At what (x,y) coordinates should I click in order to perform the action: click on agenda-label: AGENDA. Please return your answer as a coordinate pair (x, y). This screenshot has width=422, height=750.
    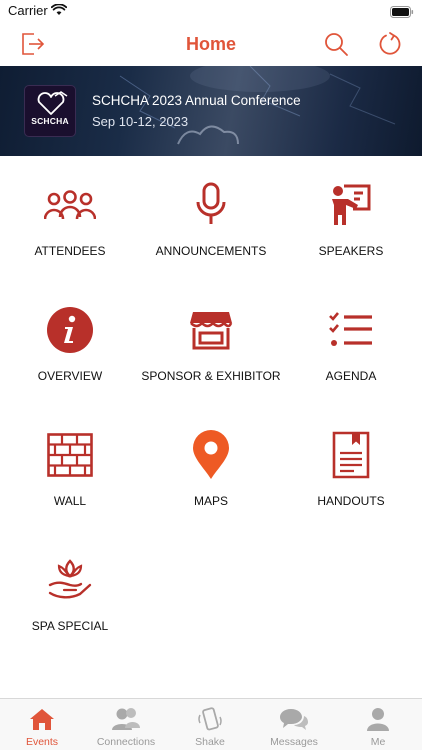
    Looking at the image, I should click on (351, 376).